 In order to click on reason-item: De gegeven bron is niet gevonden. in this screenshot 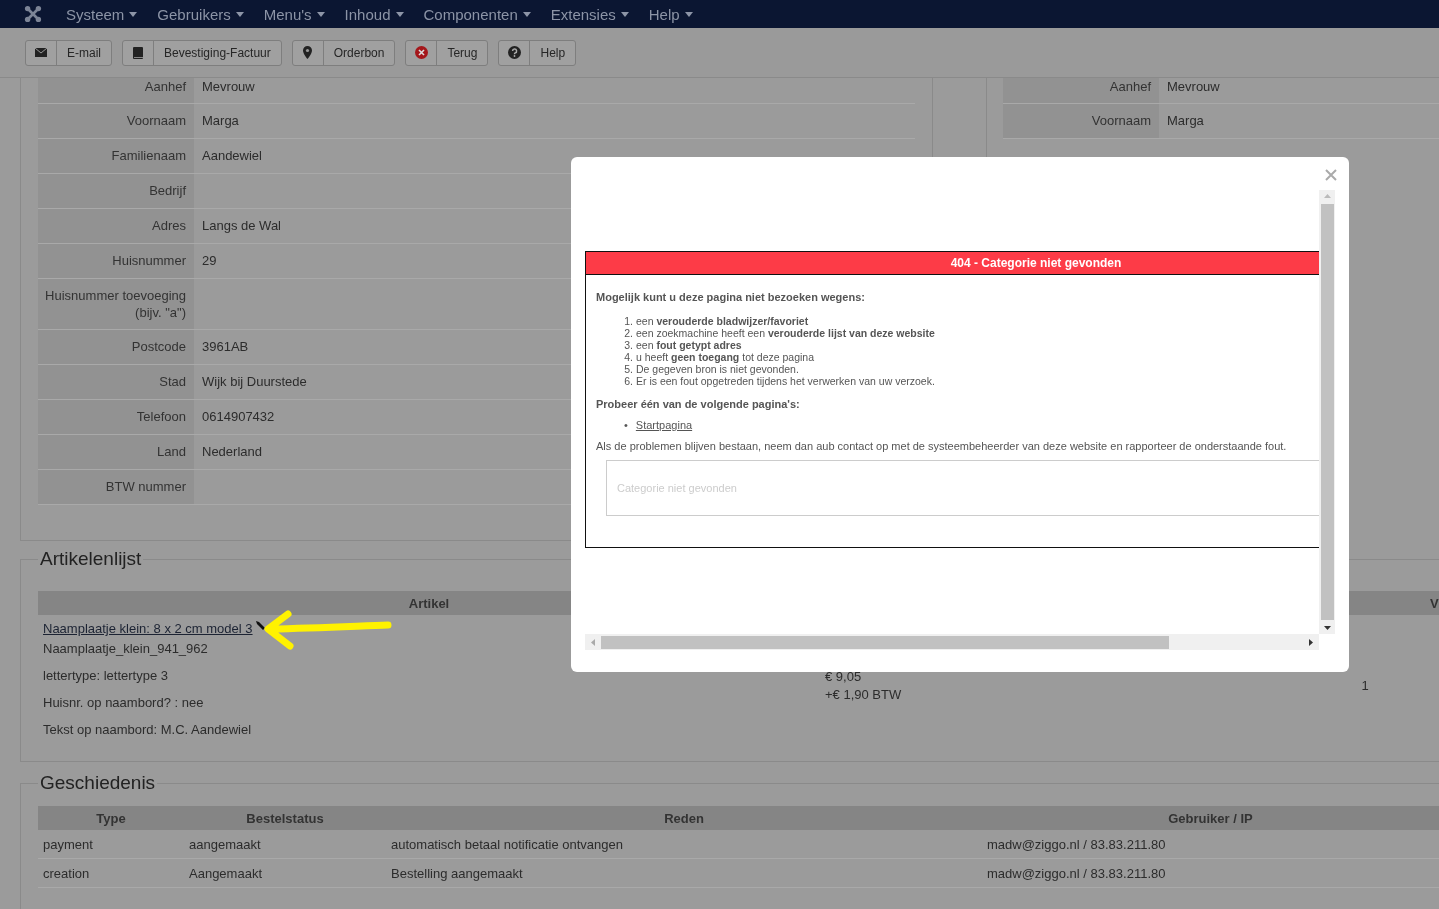, I will do `click(717, 369)`.